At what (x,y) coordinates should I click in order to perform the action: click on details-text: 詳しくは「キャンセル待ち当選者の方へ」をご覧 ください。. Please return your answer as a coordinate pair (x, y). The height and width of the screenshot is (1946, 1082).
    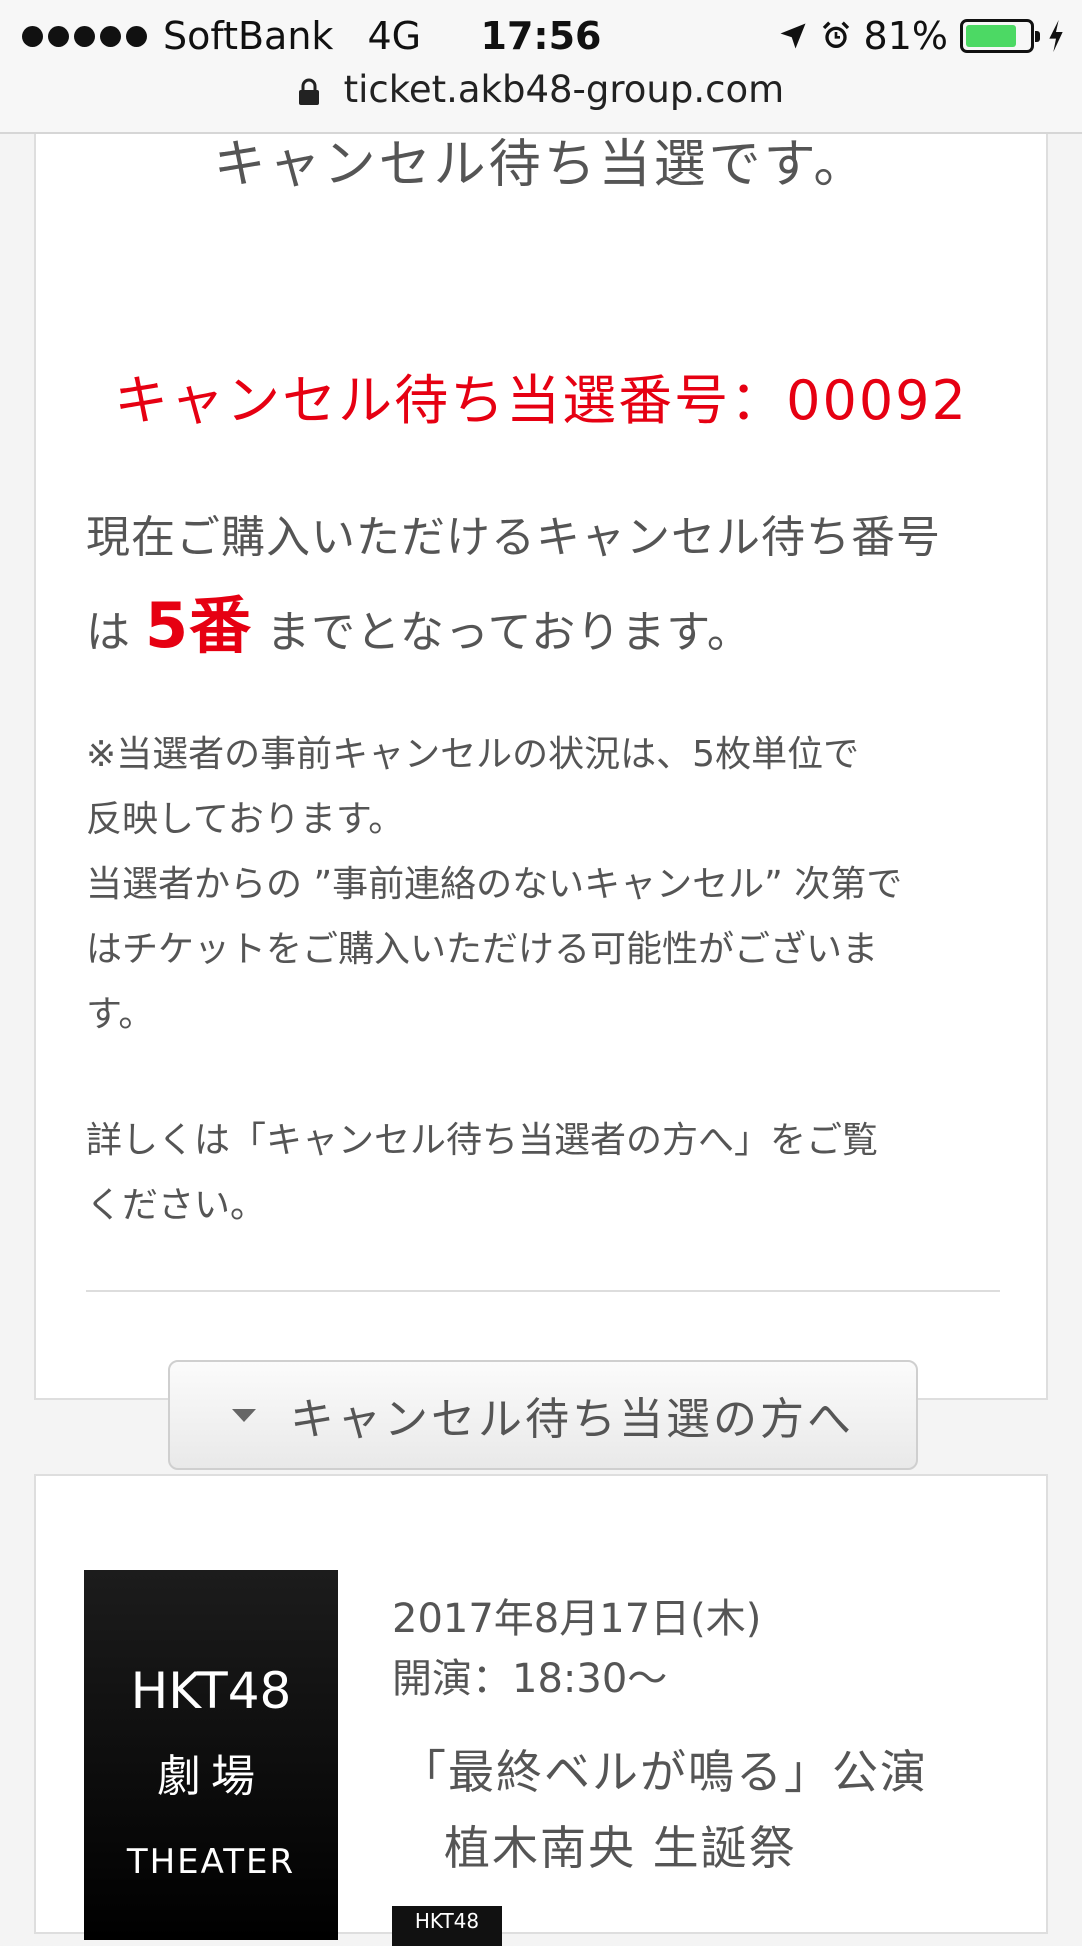
    Looking at the image, I should click on (556, 1173).